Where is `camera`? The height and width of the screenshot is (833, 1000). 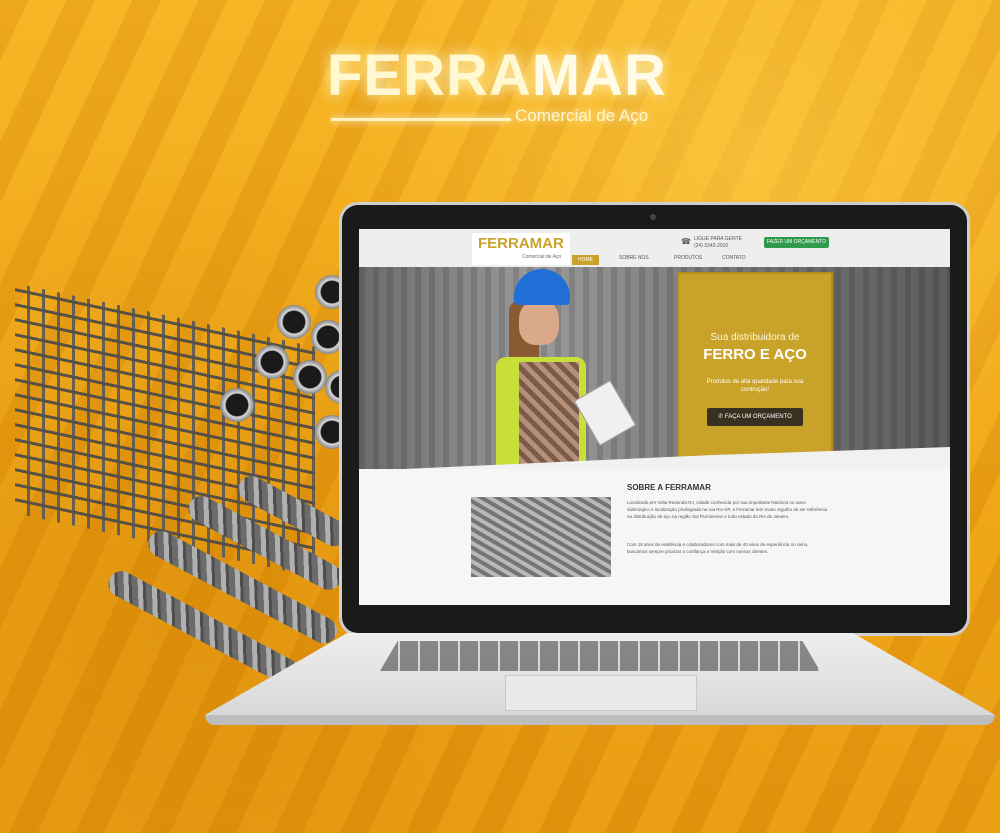 camera is located at coordinates (653, 217).